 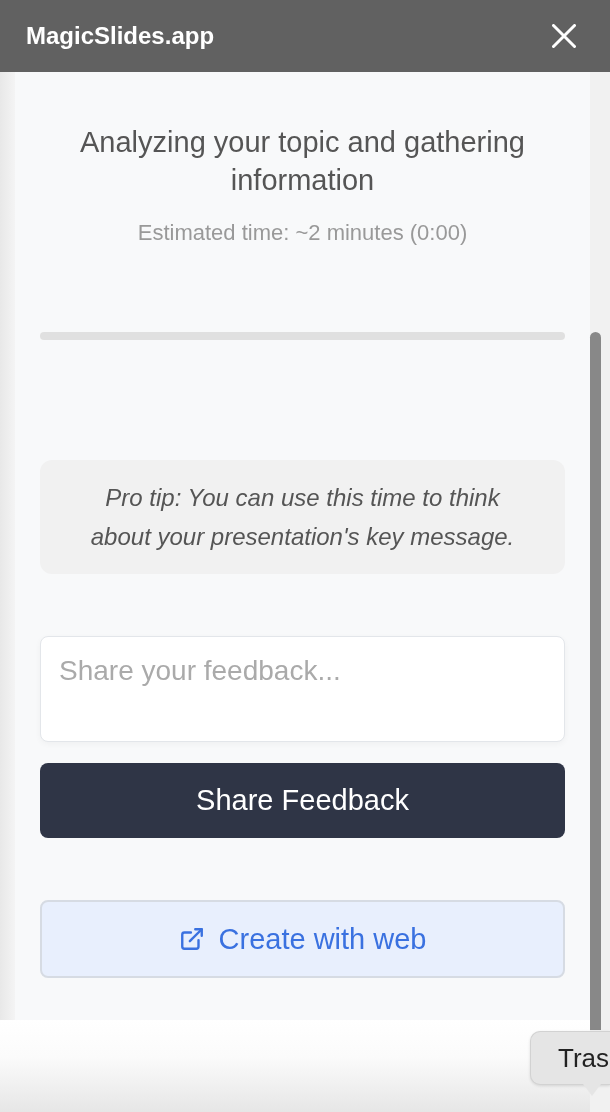 I want to click on window-title: MagicSlides.app, so click(x=120, y=36).